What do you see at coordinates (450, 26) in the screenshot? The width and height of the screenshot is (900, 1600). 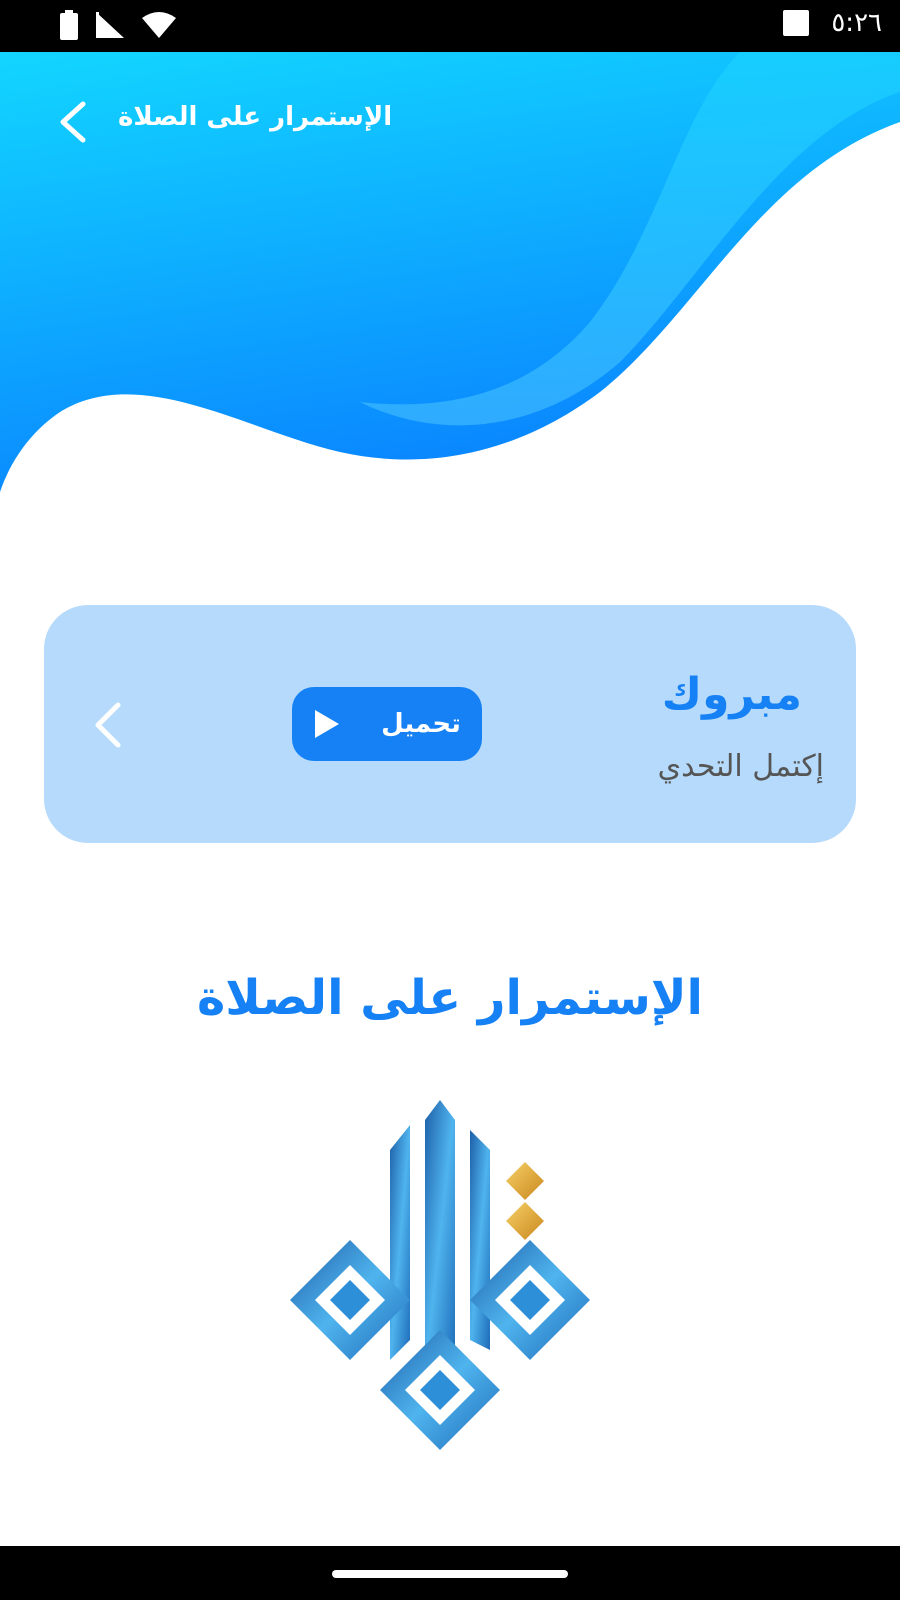 I see `status-bar: ٥:٢٦` at bounding box center [450, 26].